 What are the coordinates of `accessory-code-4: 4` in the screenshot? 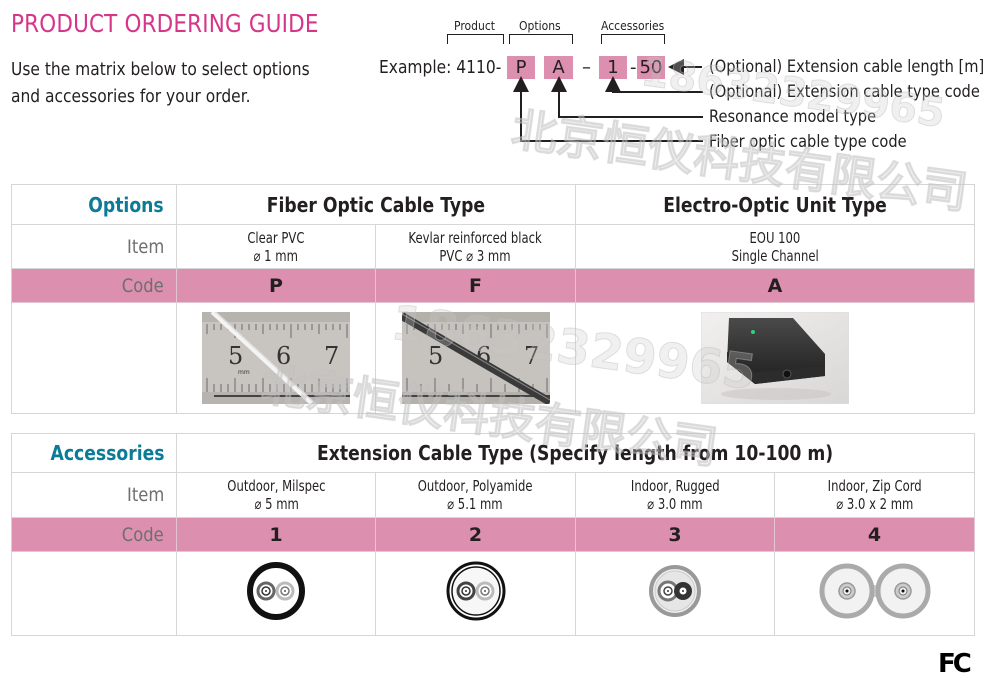 It's located at (874, 534).